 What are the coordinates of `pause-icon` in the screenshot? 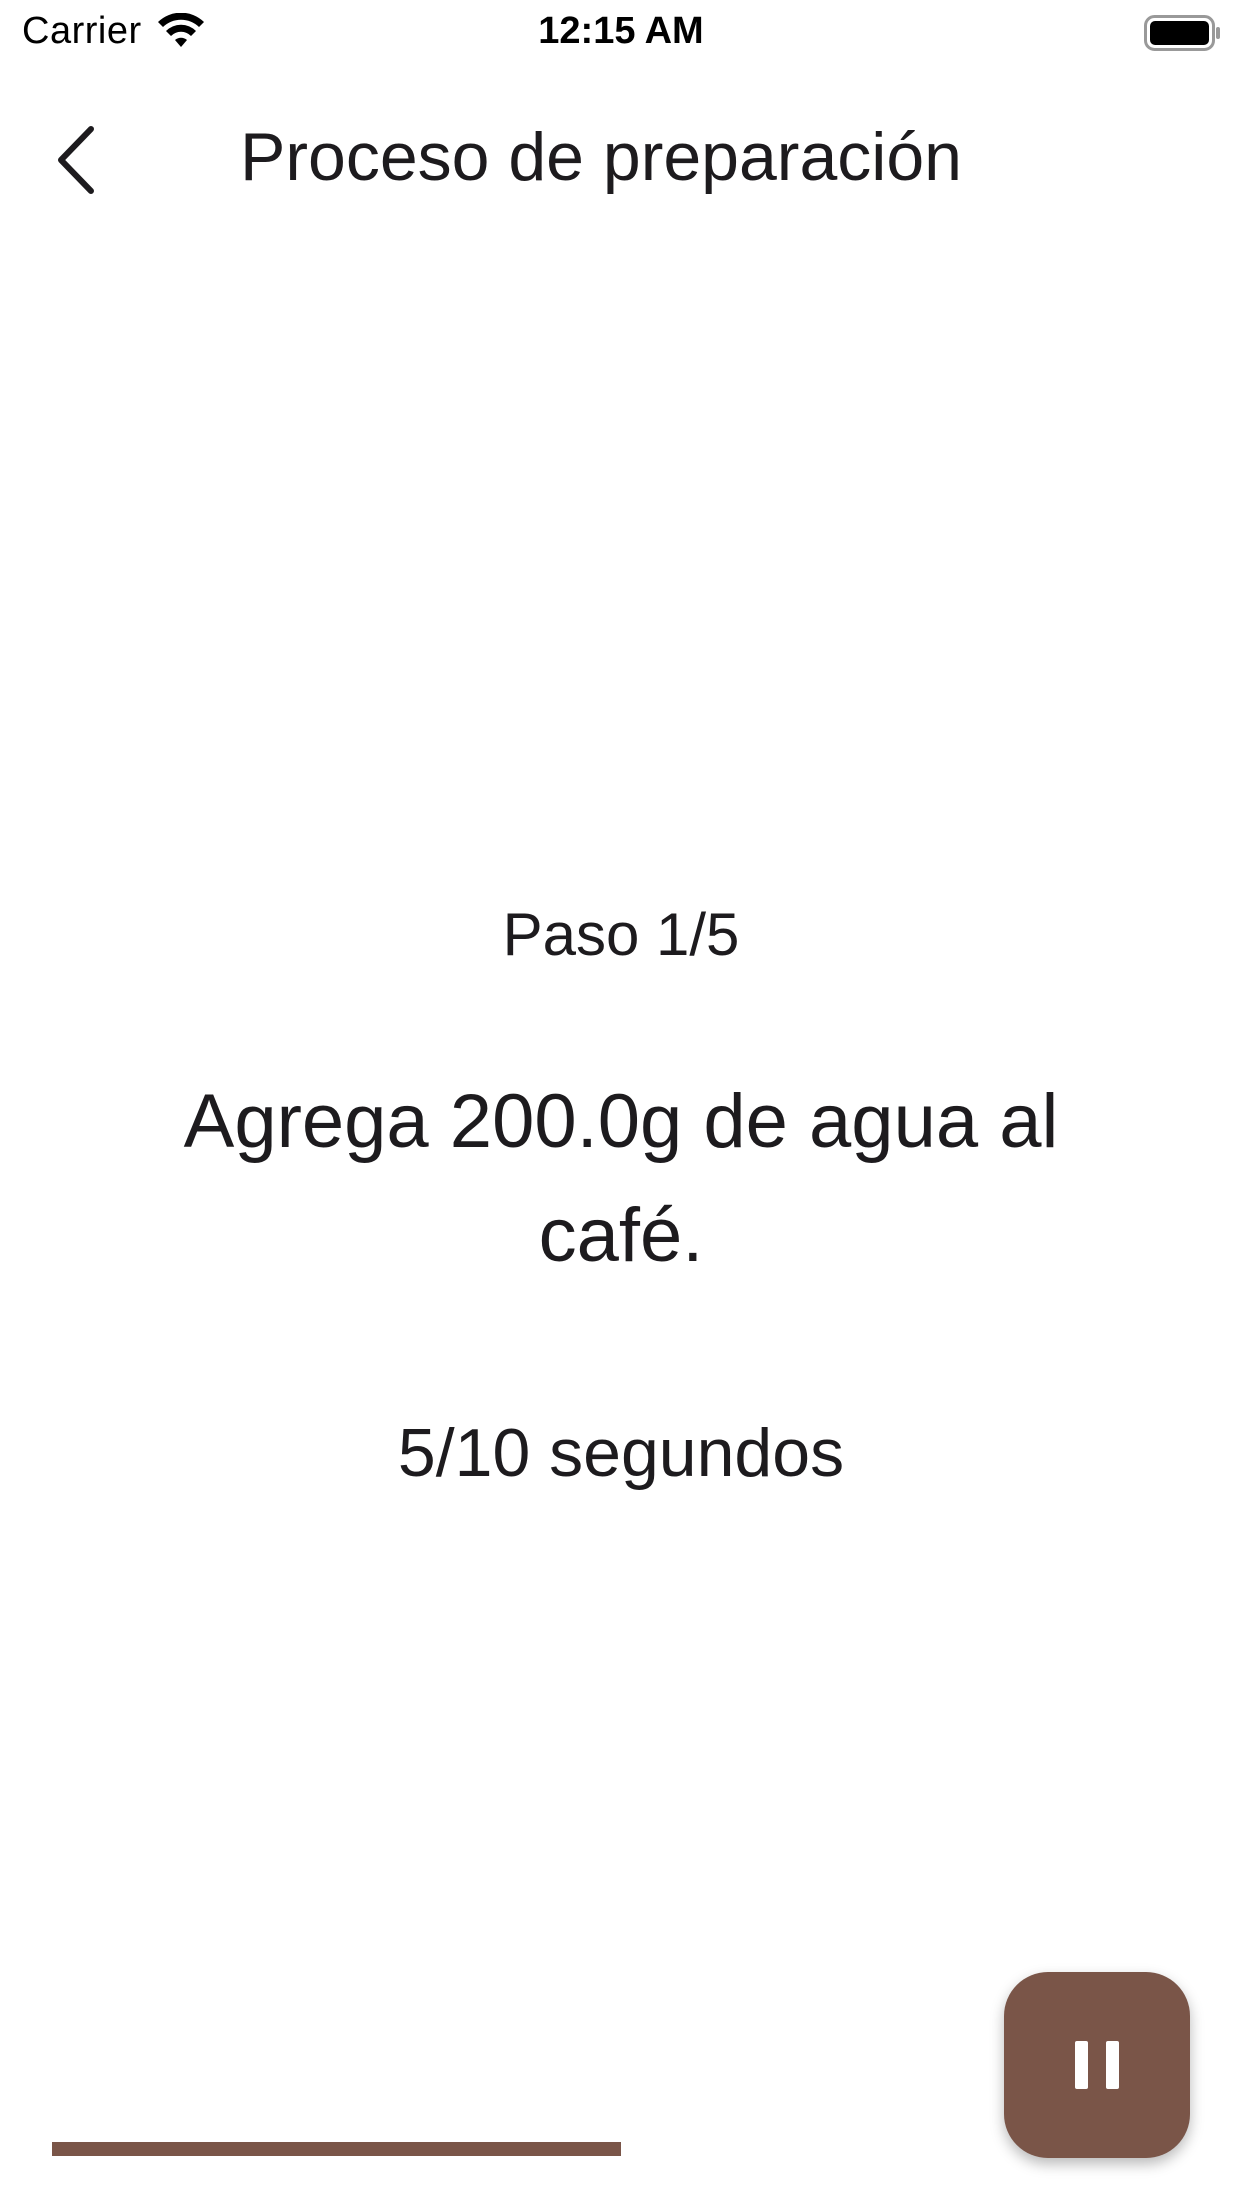 It's located at (1097, 2065).